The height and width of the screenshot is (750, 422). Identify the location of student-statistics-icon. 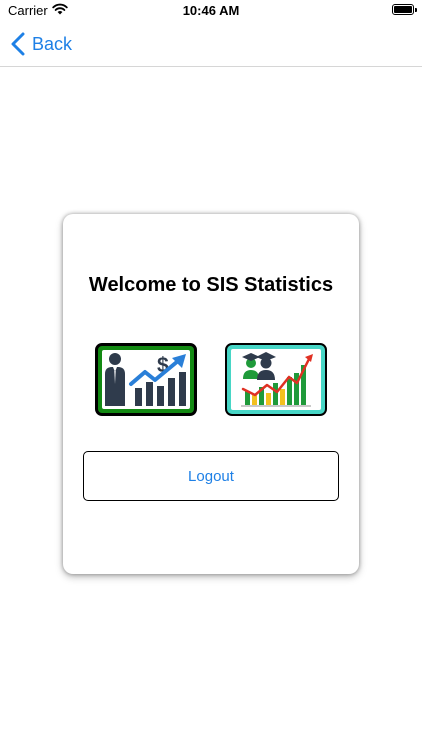
(277, 379).